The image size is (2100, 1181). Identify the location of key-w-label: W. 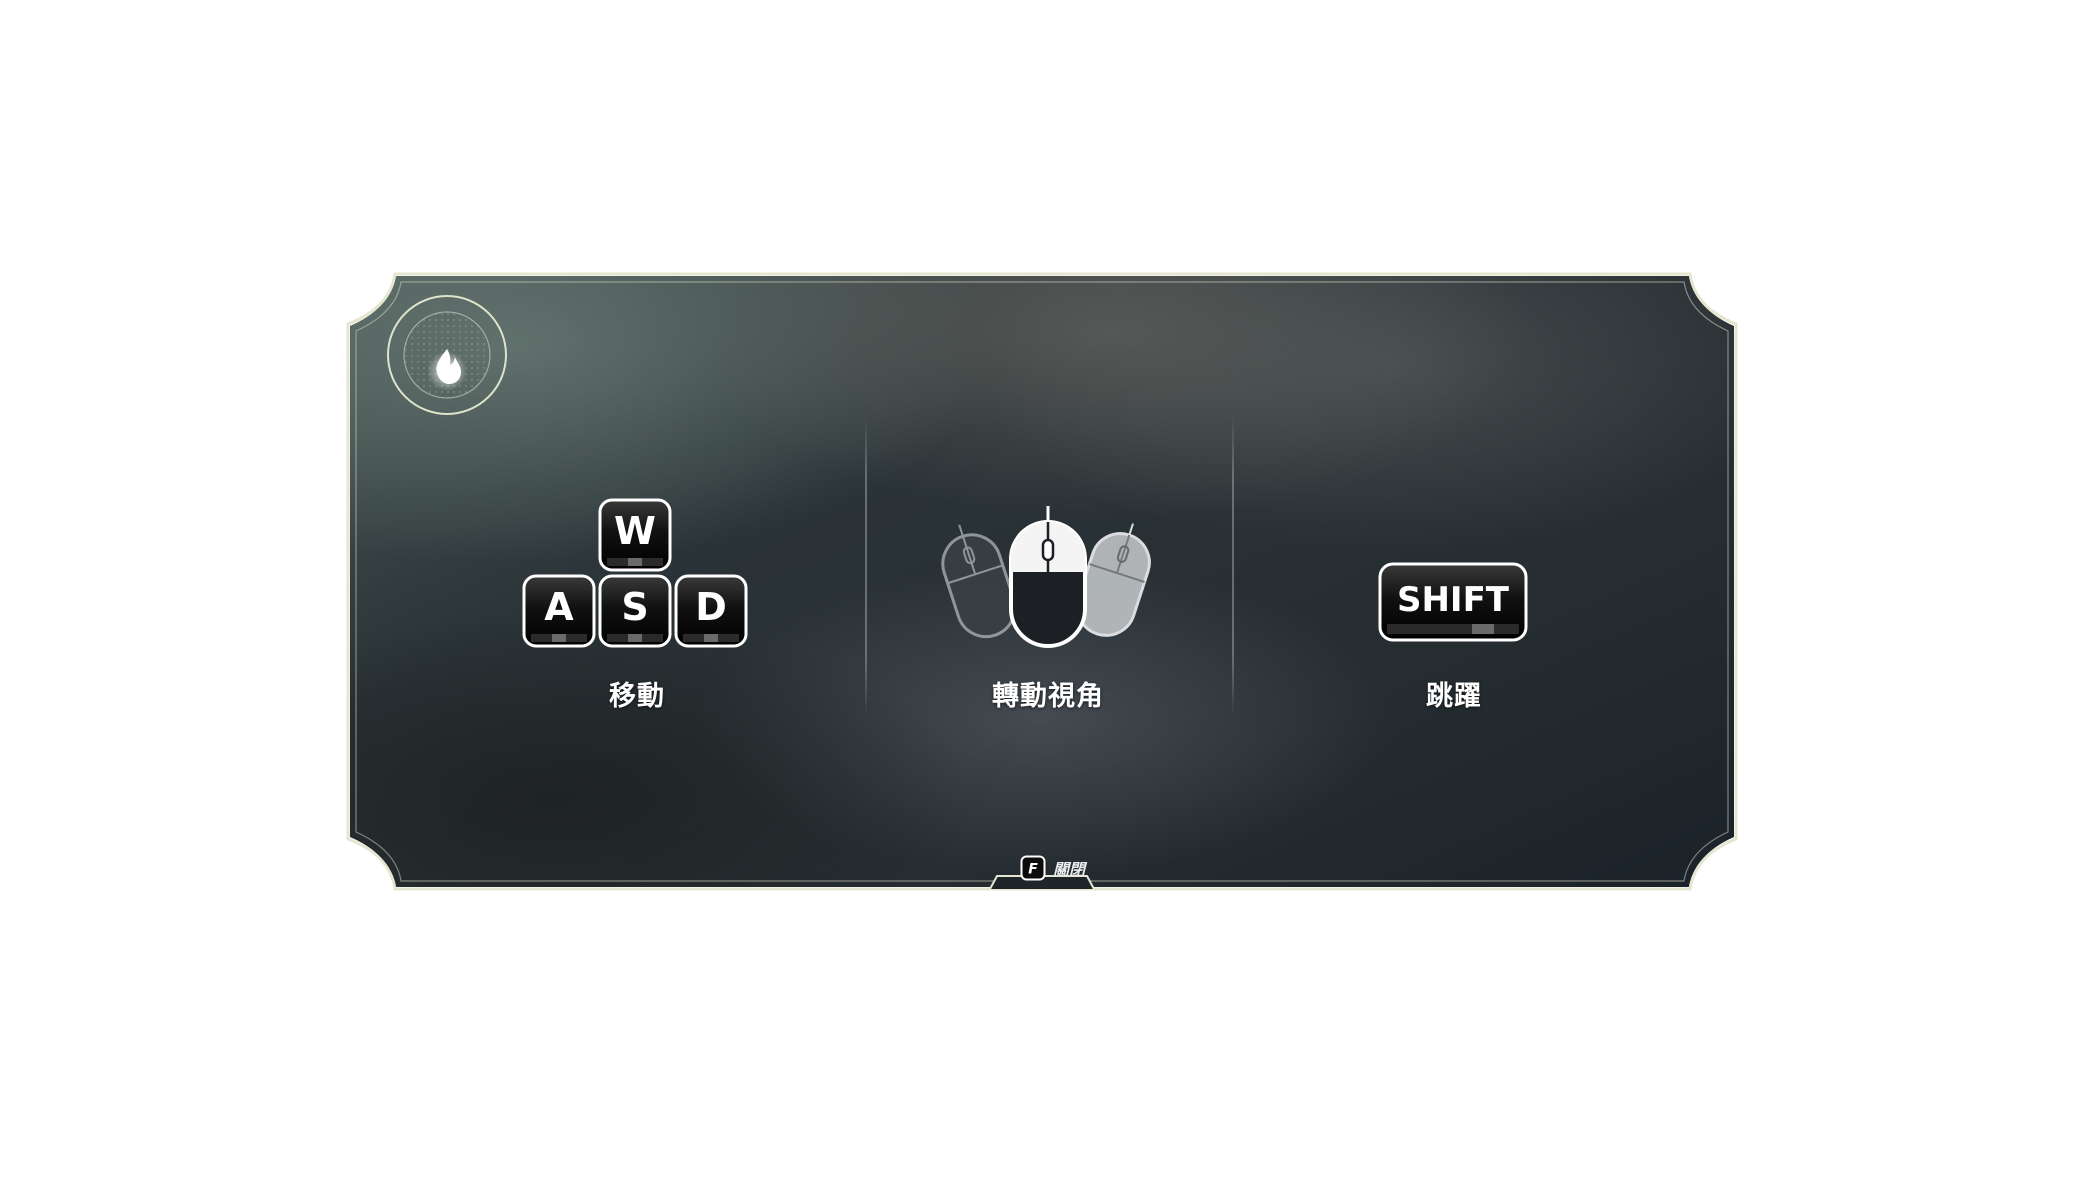
(635, 531).